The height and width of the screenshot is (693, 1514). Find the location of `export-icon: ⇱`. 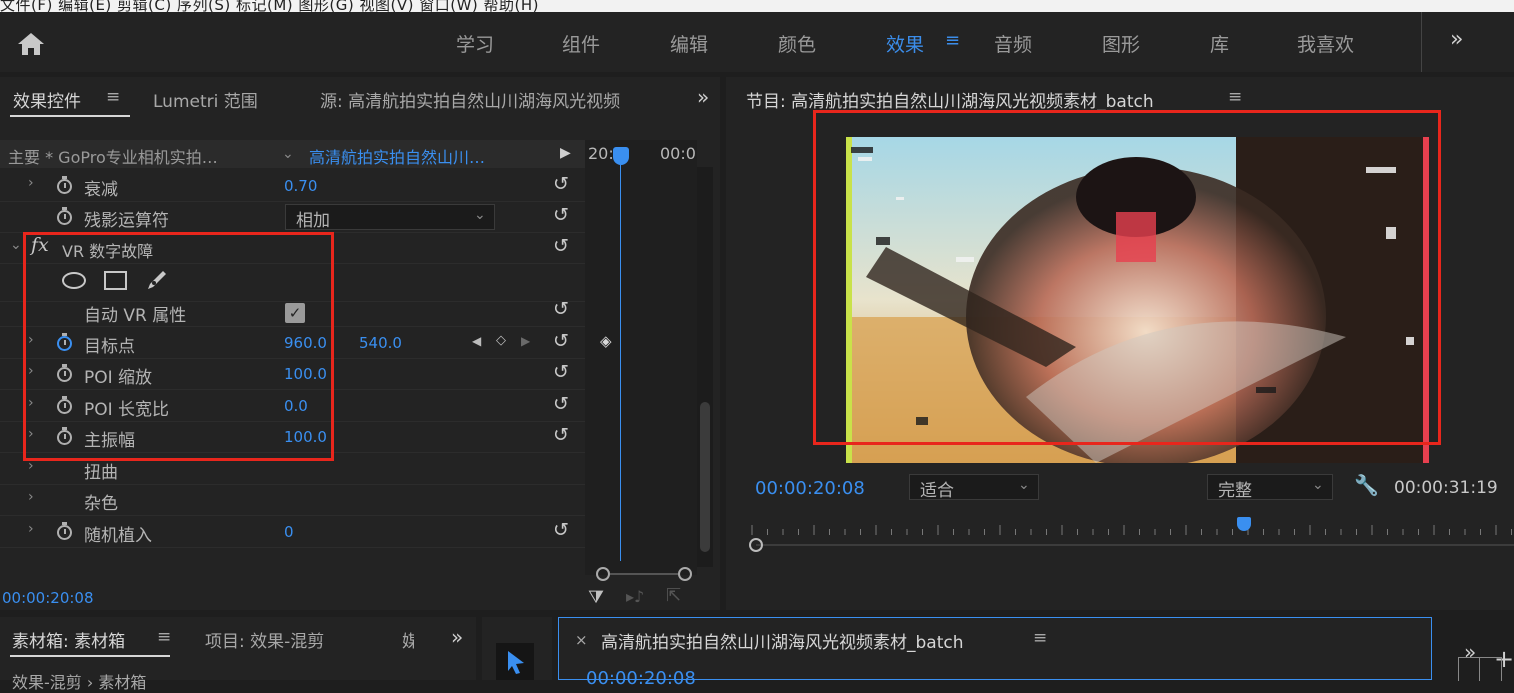

export-icon: ⇱ is located at coordinates (673, 595).